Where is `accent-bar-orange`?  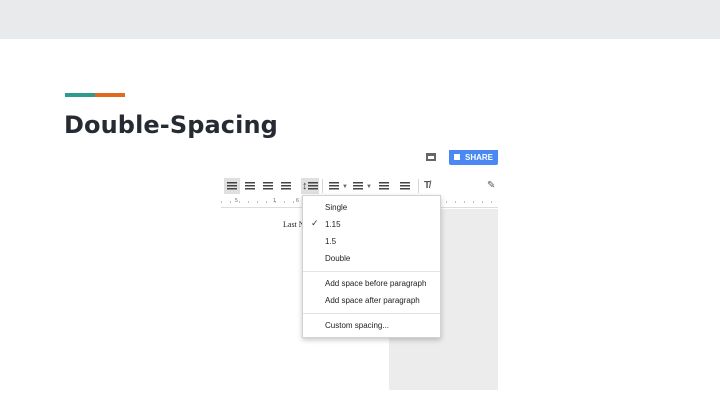 accent-bar-orange is located at coordinates (110, 95).